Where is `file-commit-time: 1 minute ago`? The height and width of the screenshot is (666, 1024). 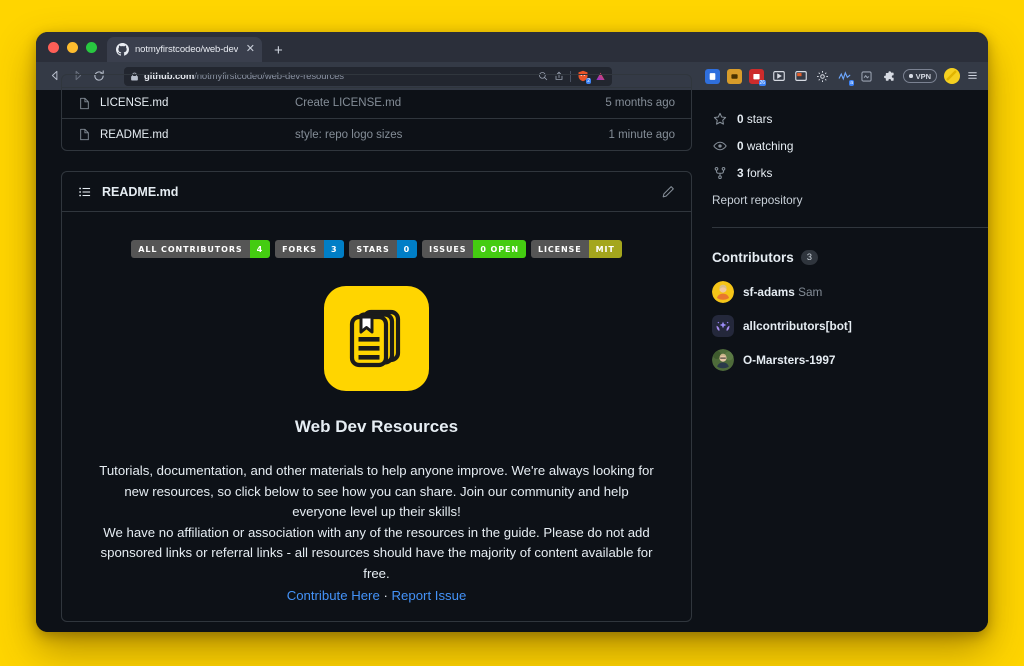
file-commit-time: 1 minute ago is located at coordinates (642, 134).